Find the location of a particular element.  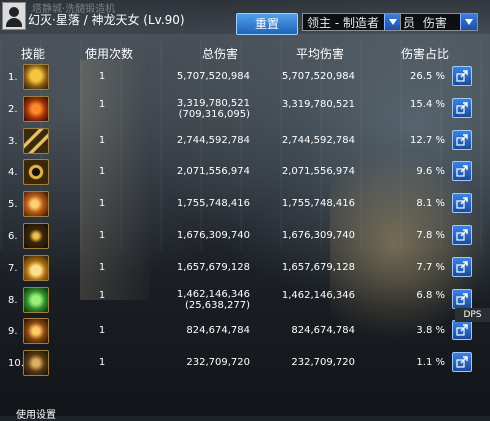

golden-wing-icon is located at coordinates (36, 268).